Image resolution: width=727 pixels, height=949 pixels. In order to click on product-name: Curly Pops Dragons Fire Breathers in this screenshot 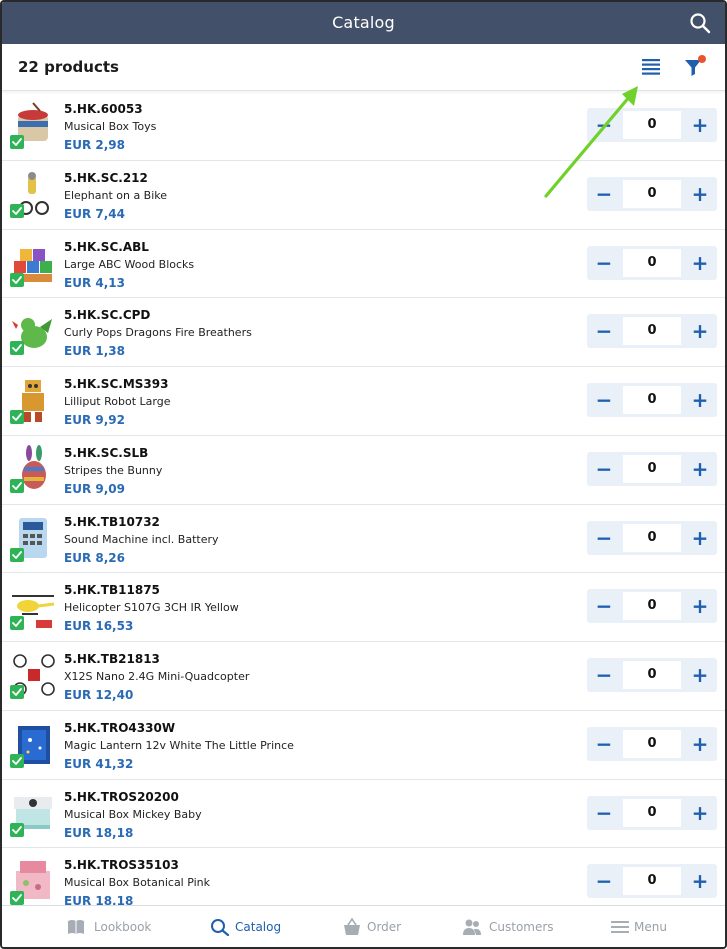, I will do `click(158, 333)`.